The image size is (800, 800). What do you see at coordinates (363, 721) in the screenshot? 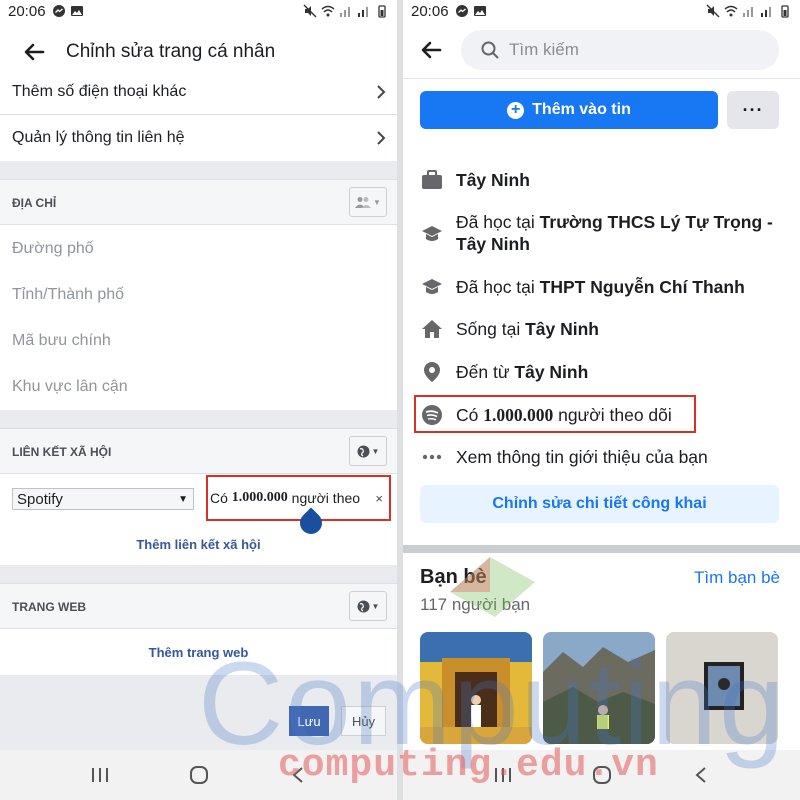
I see `cancel-button: Hủy` at bounding box center [363, 721].